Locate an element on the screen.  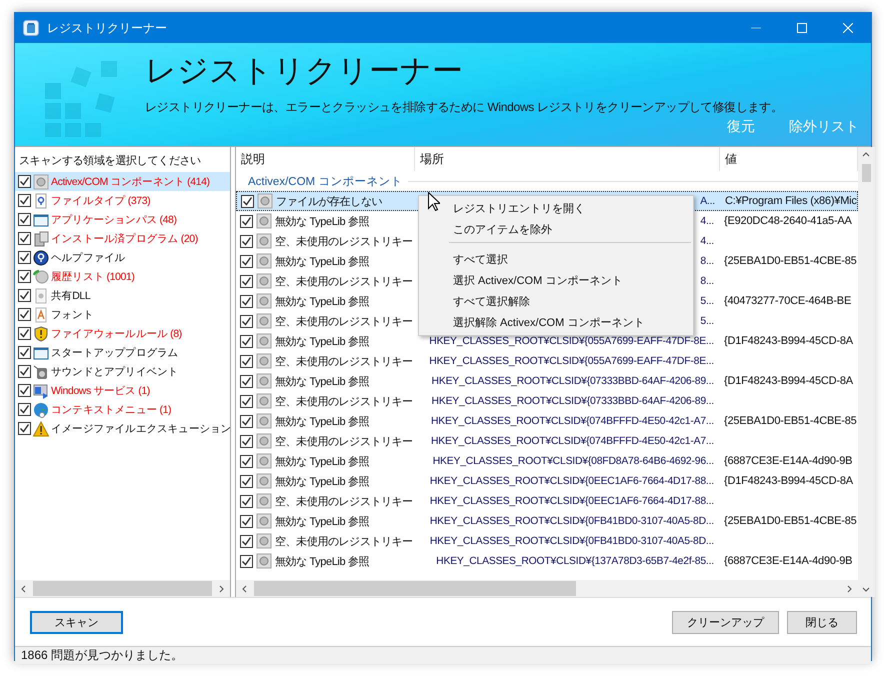
scan-area-label: スタートアッププログラム is located at coordinates (114, 353).